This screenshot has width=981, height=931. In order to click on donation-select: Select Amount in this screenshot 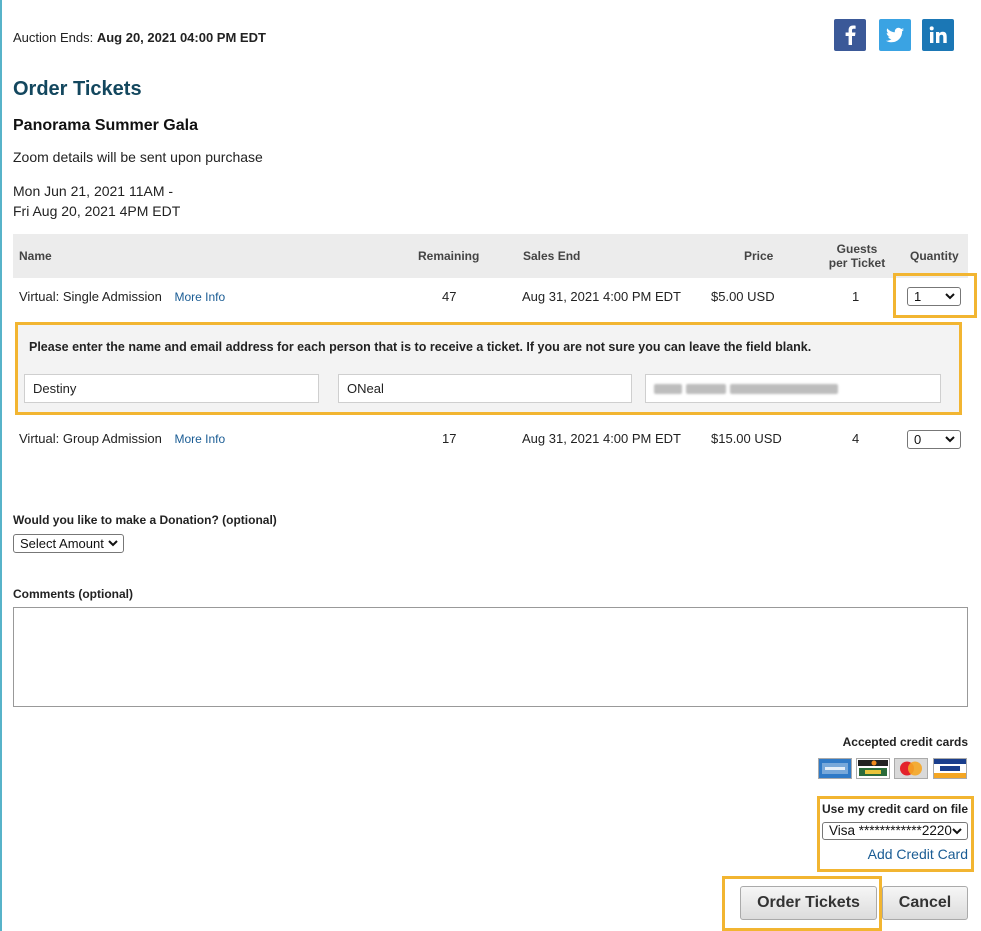, I will do `click(68, 543)`.